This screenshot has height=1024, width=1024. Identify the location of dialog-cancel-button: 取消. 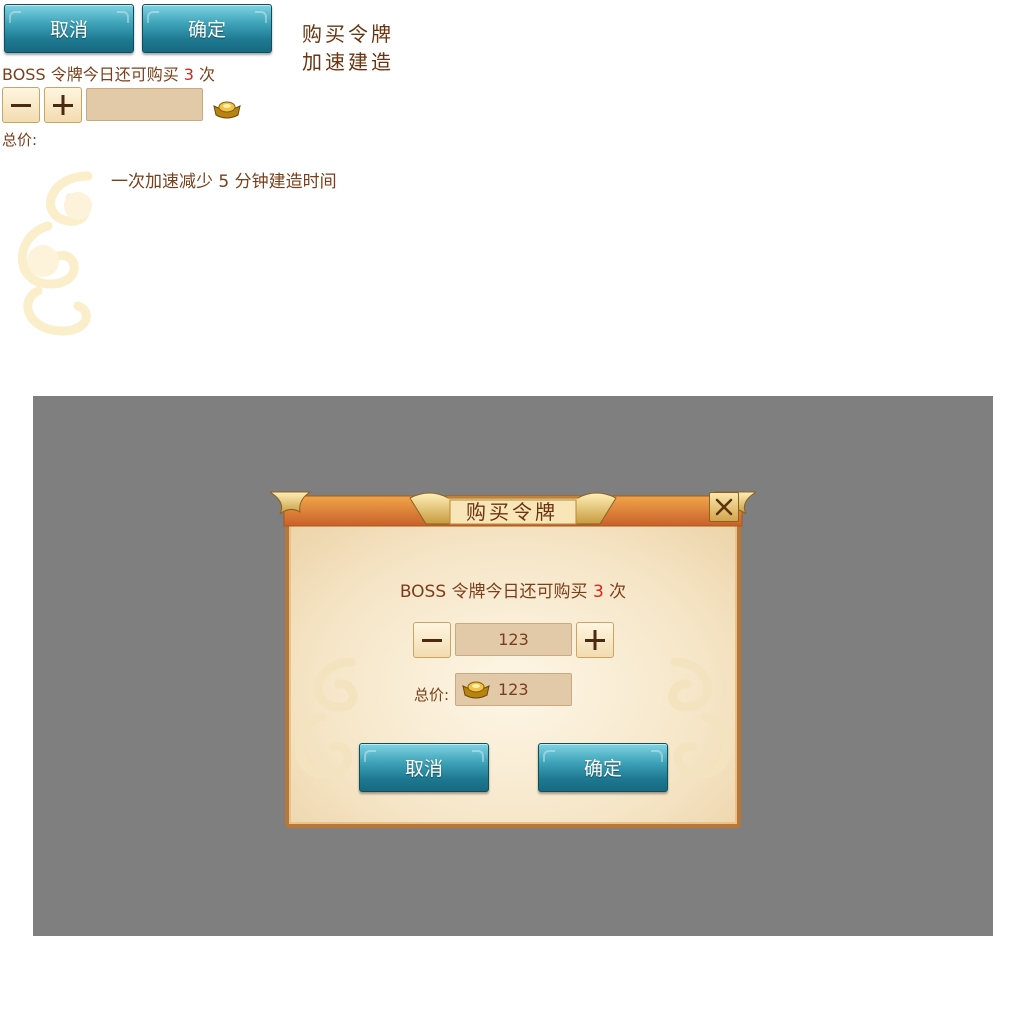
(424, 767).